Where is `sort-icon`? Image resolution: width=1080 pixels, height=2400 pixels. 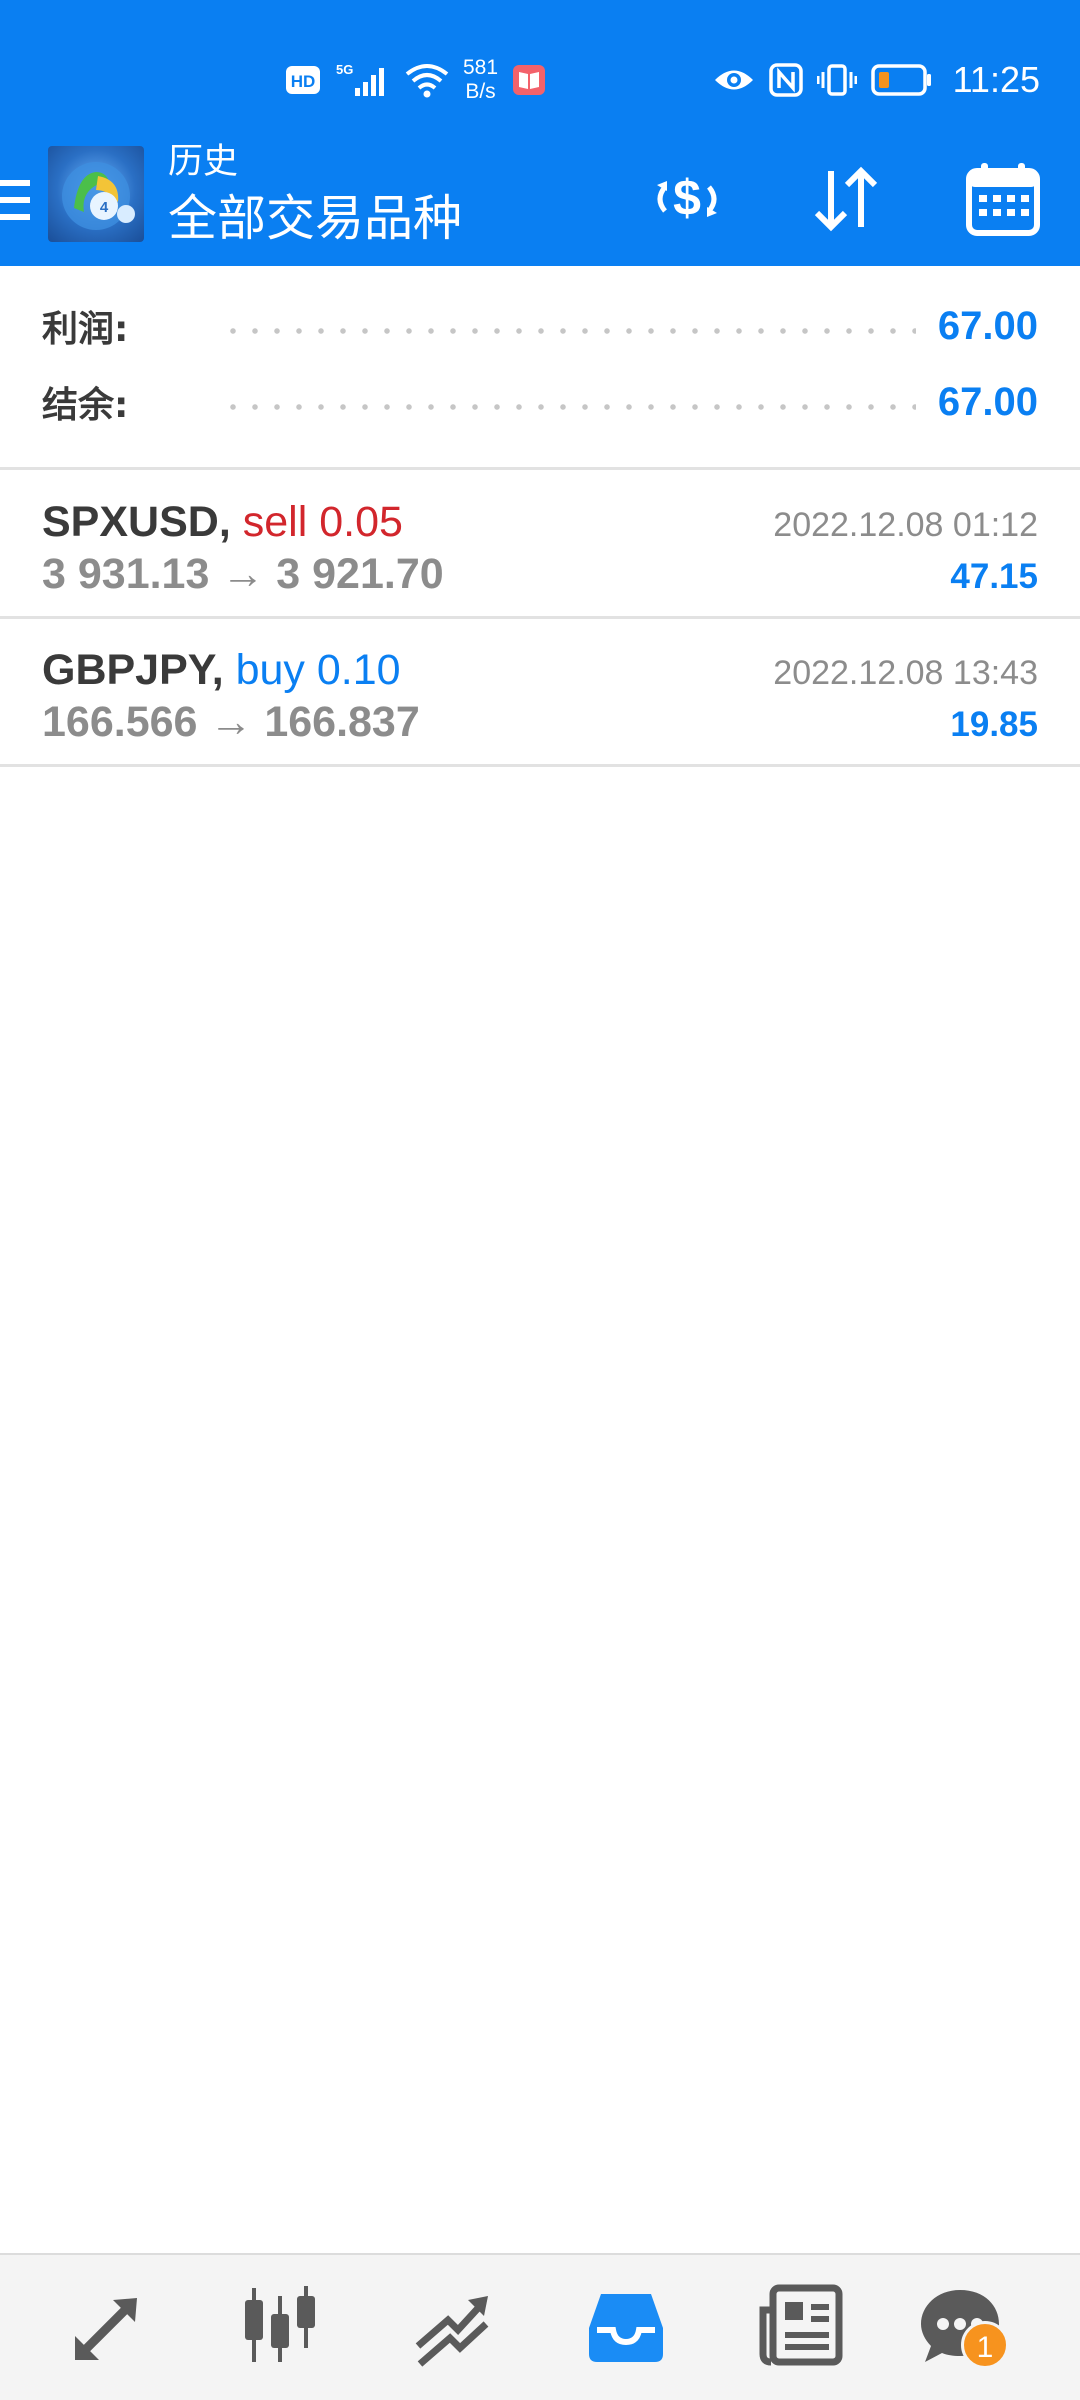
sort-icon is located at coordinates (846, 199).